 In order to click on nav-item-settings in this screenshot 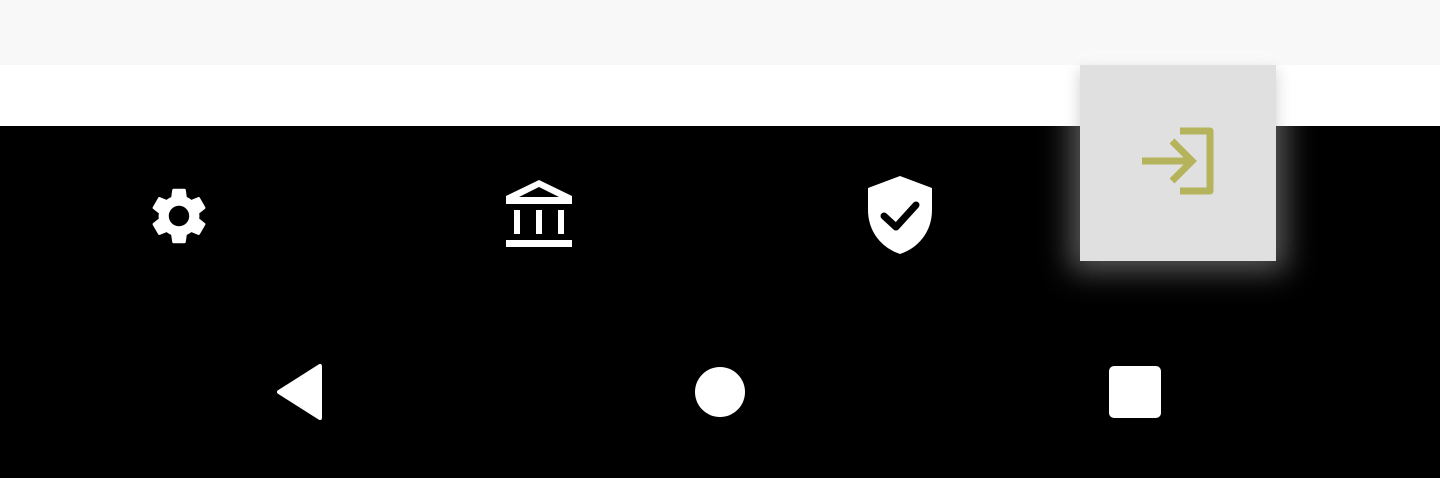, I will do `click(179, 216)`.